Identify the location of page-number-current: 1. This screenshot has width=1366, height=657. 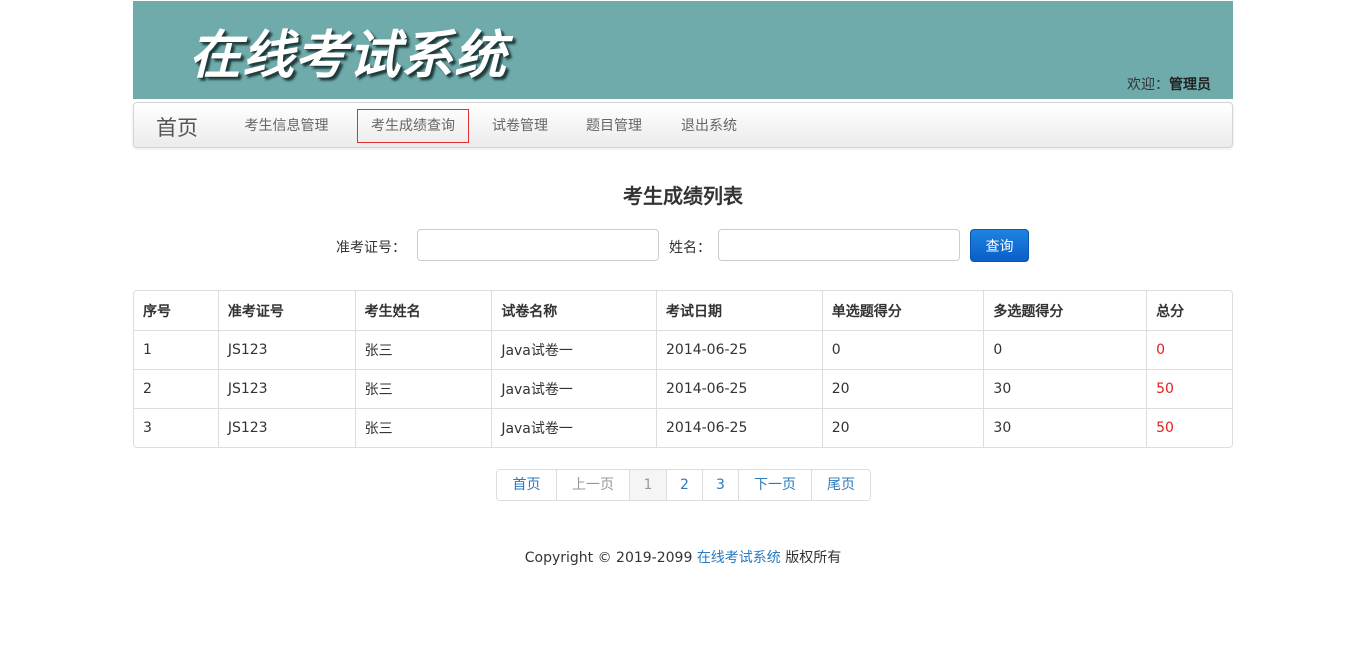
(647, 485).